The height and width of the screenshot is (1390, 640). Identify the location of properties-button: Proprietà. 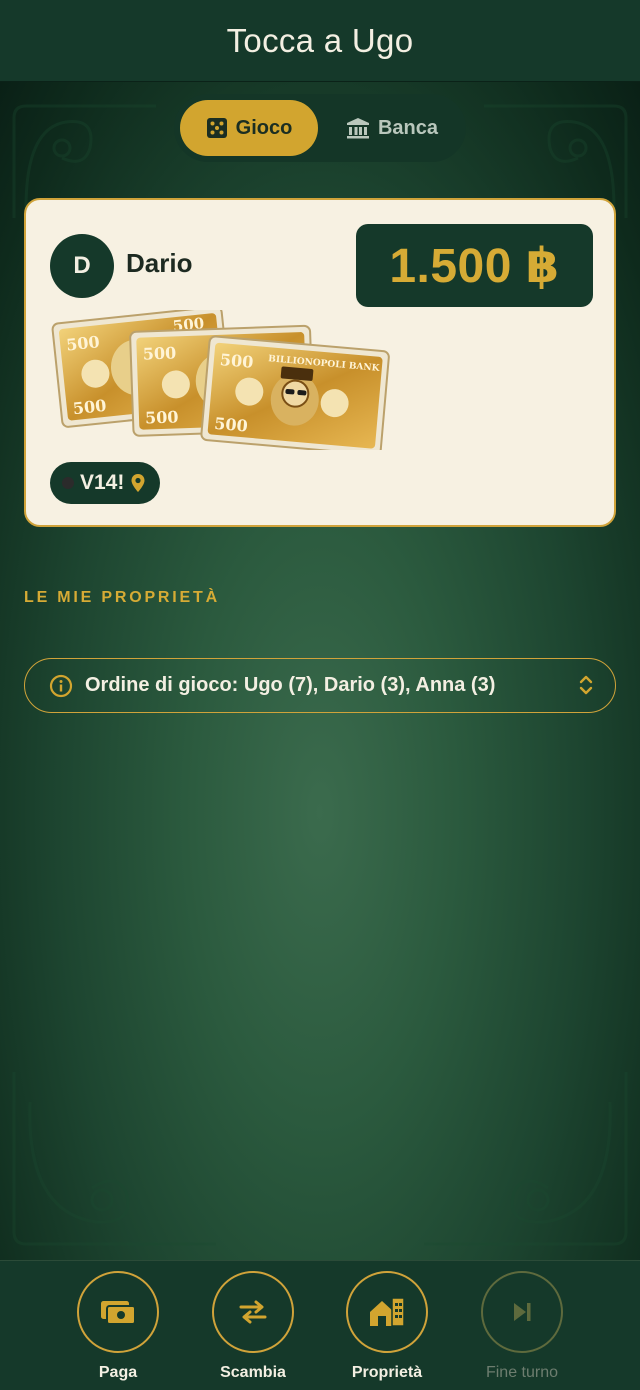
(387, 1326).